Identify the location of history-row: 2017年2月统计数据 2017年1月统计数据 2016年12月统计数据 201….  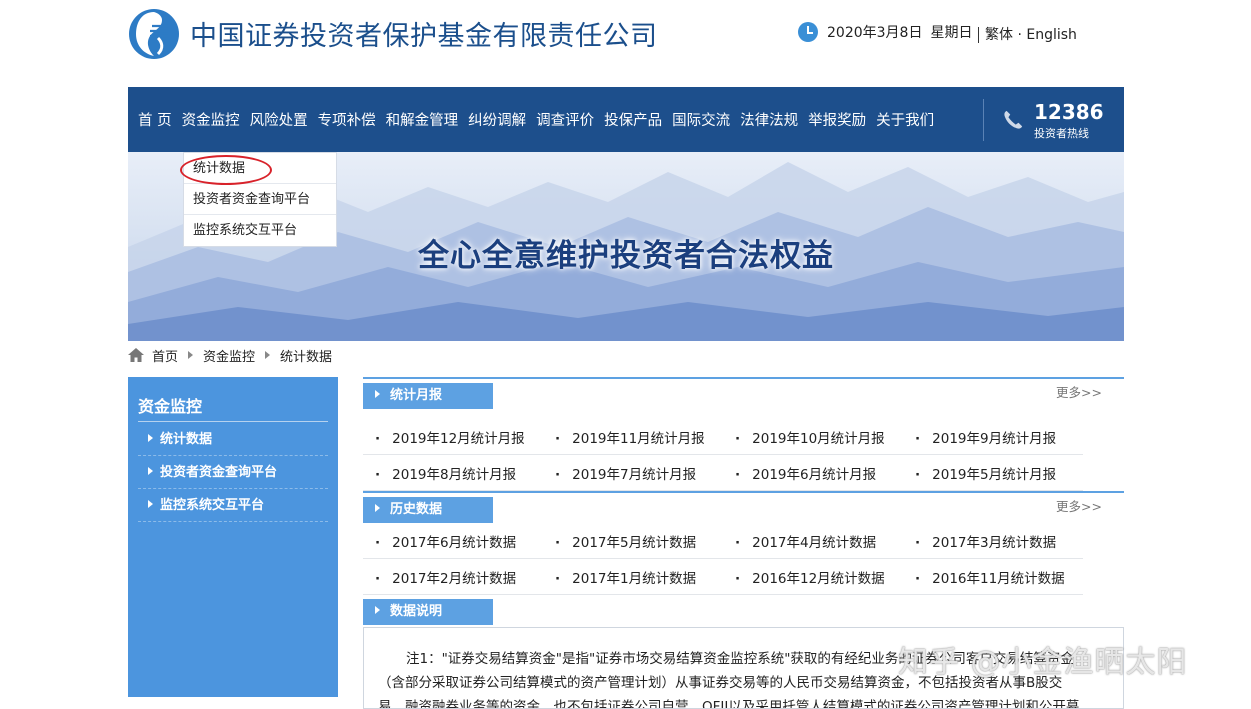
(723, 577).